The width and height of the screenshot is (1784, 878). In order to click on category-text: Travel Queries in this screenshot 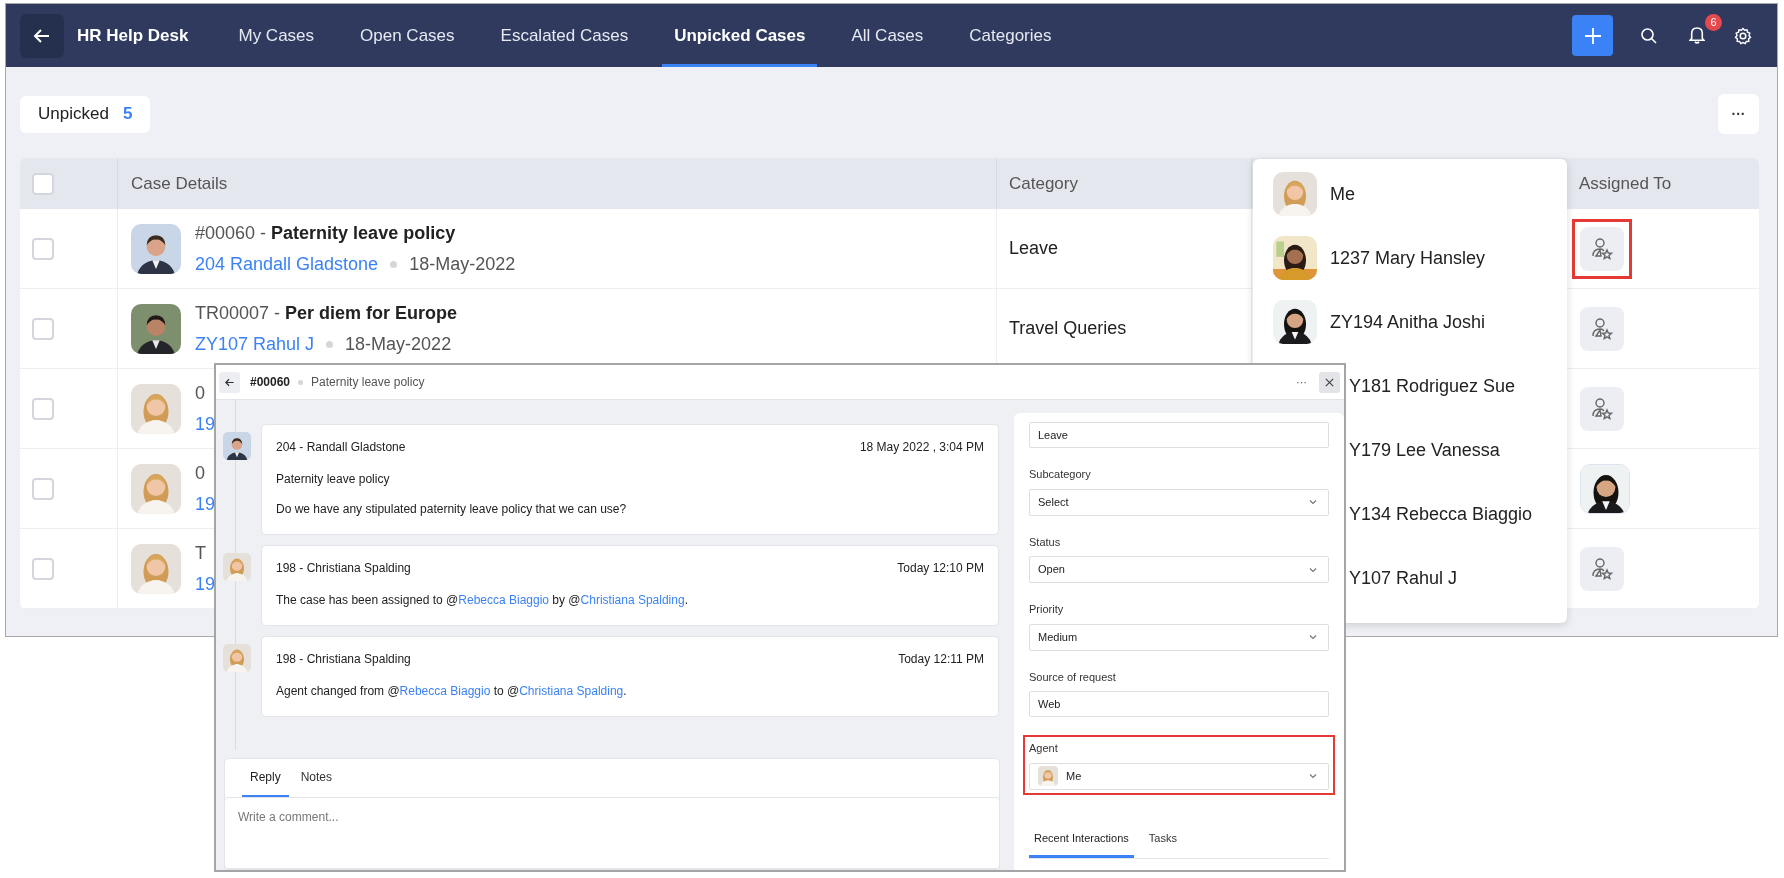, I will do `click(1068, 328)`.